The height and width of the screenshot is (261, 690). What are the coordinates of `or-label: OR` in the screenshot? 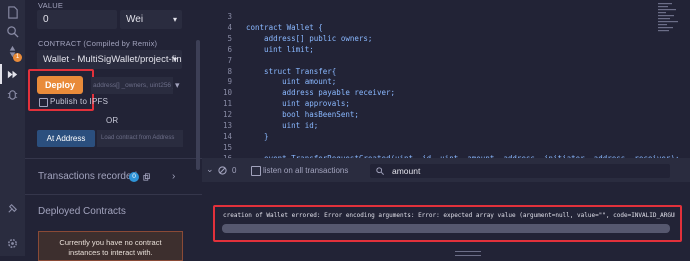 It's located at (112, 120).